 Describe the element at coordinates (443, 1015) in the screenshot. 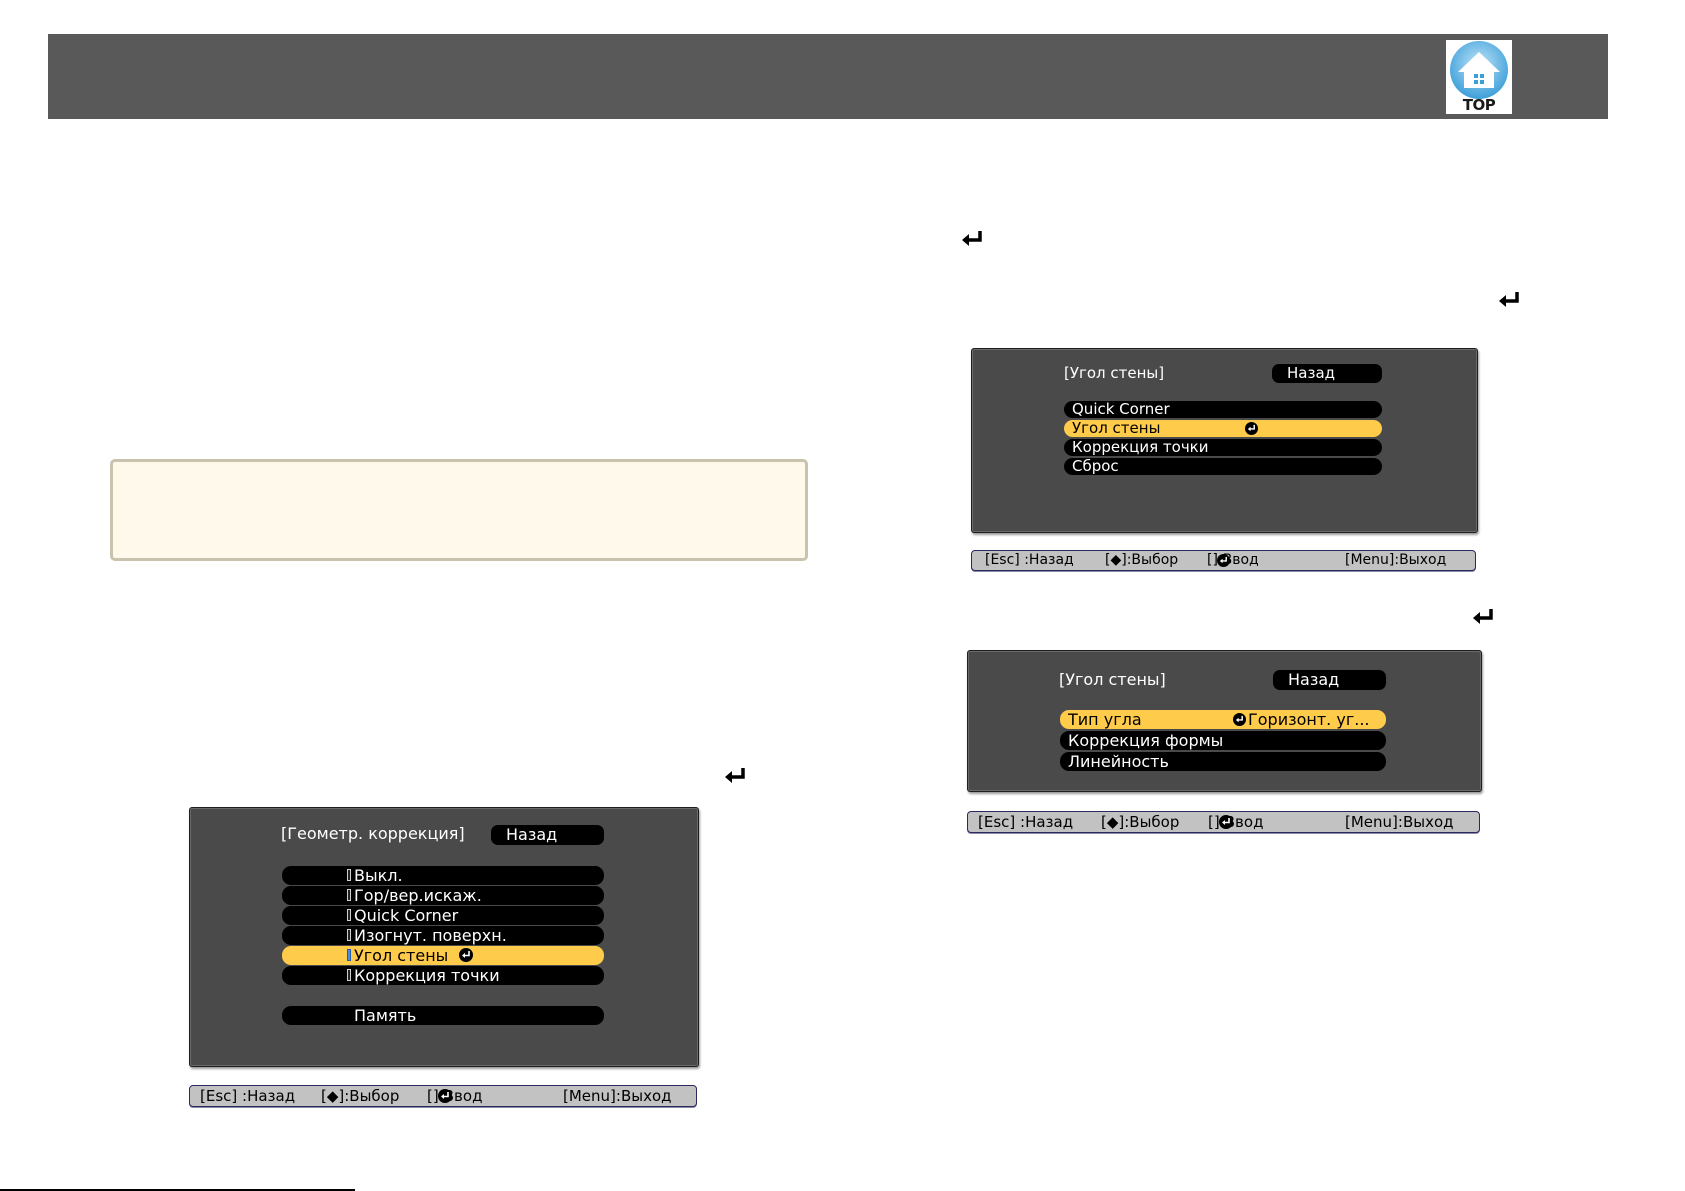

I see `menu-item-memory: Память` at that location.